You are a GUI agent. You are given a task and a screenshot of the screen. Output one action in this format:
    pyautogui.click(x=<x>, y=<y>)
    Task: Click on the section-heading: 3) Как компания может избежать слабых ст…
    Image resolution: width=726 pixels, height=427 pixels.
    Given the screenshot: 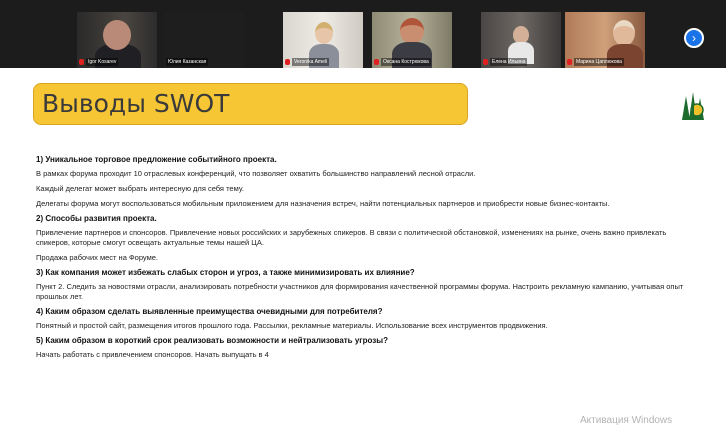 What is the action you would take?
    pyautogui.click(x=225, y=272)
    